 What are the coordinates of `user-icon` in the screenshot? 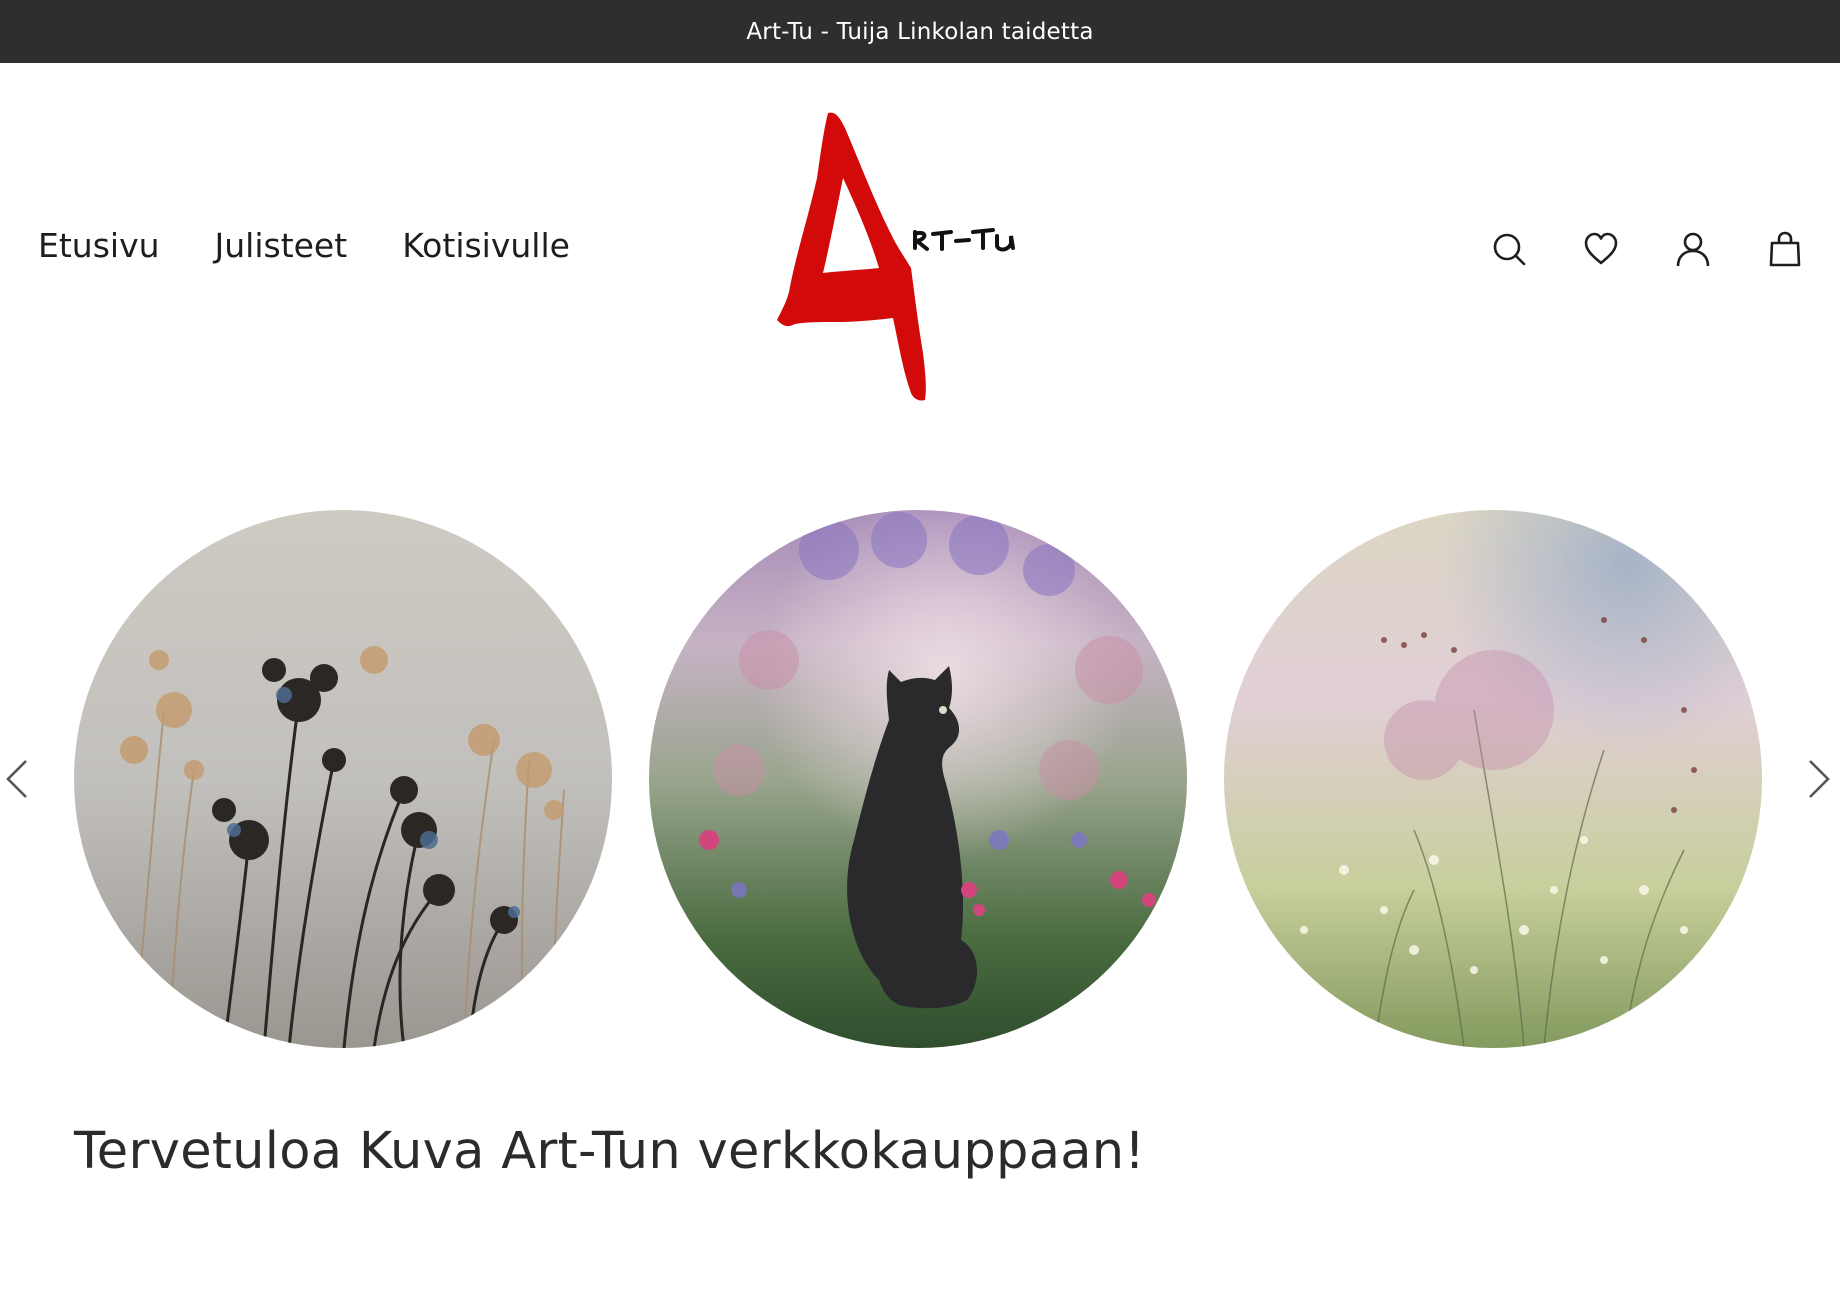 It's located at (1693, 249).